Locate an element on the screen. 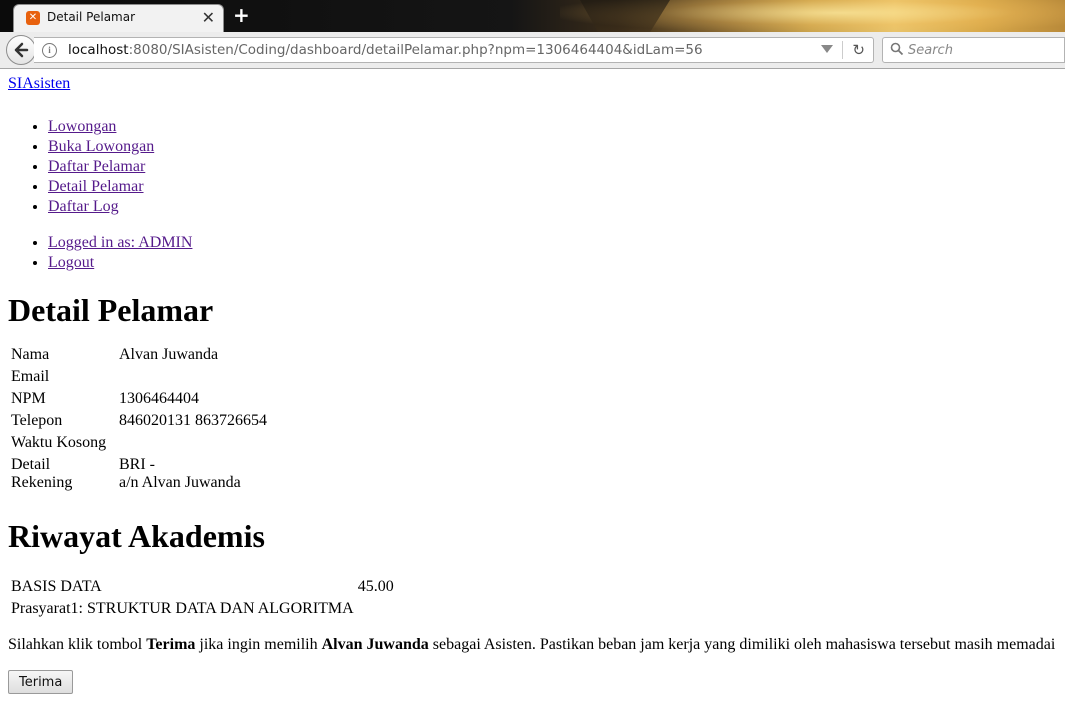 The image size is (1065, 724). nav-item: Daftar Pelamar is located at coordinates (553, 167).